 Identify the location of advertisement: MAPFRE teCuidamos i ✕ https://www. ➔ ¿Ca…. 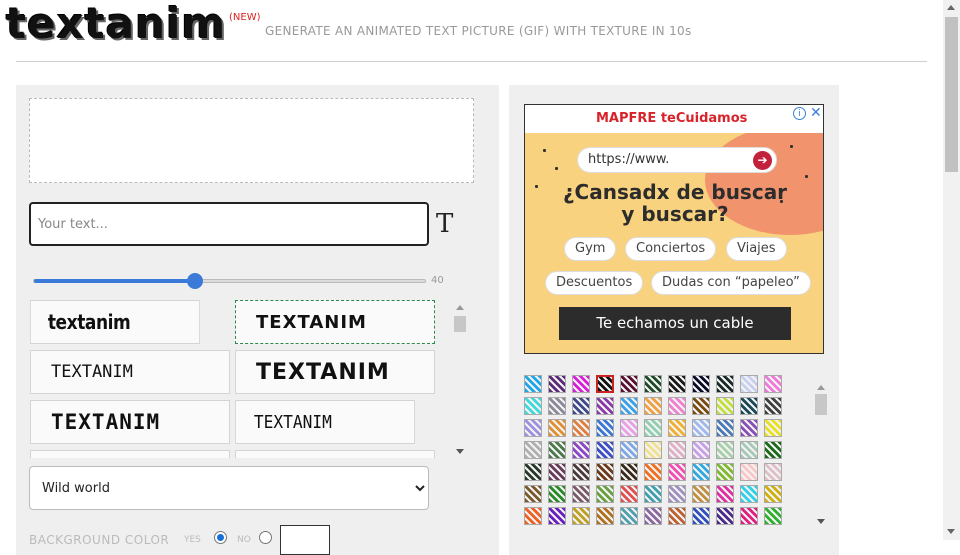
(674, 229).